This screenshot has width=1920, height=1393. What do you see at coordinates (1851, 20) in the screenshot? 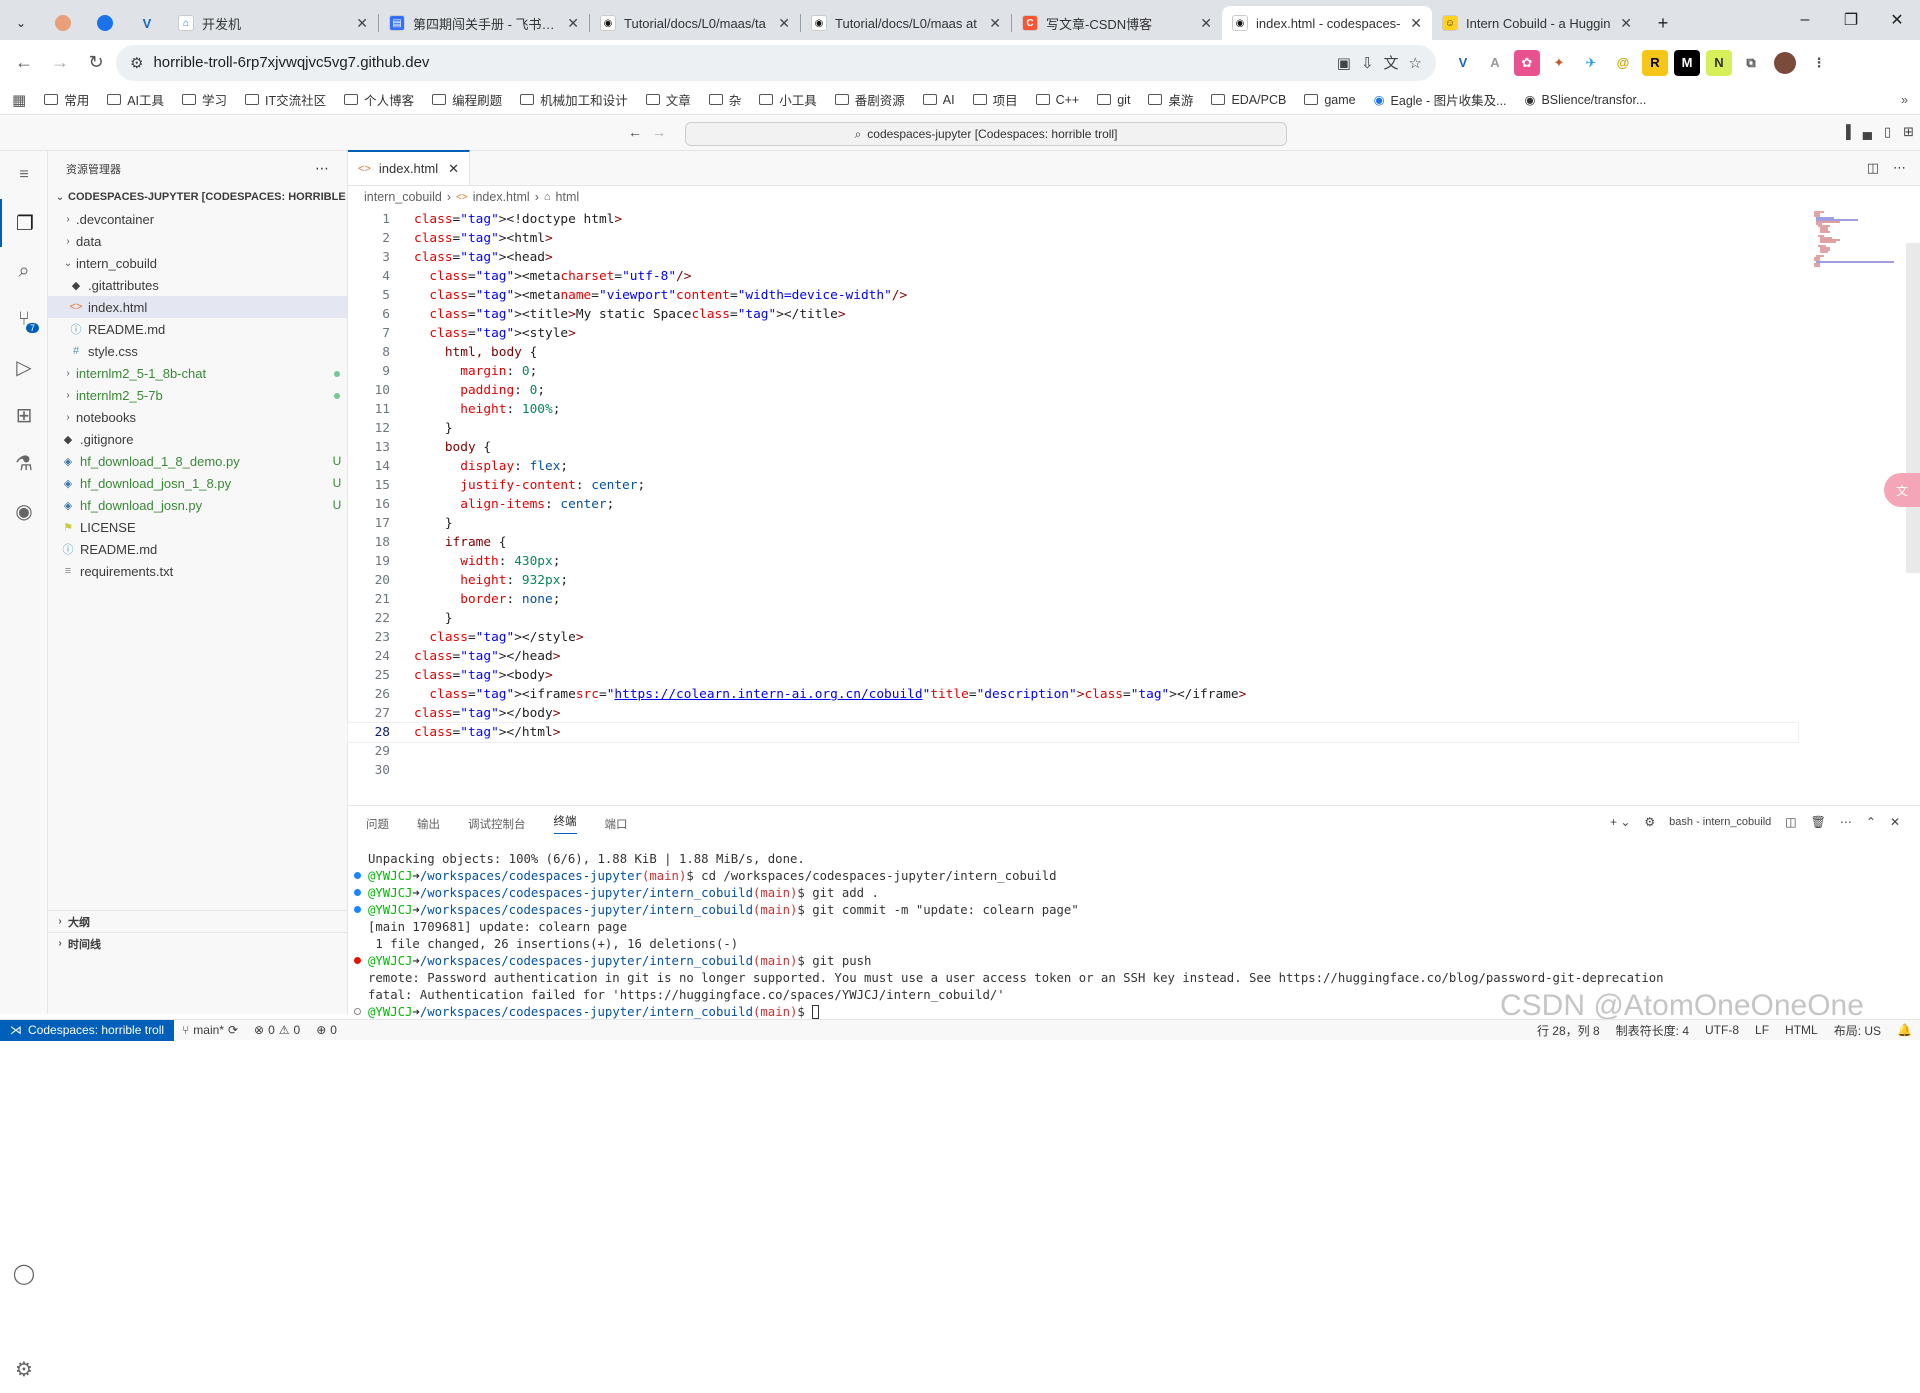
I see `restore-button: ❐` at bounding box center [1851, 20].